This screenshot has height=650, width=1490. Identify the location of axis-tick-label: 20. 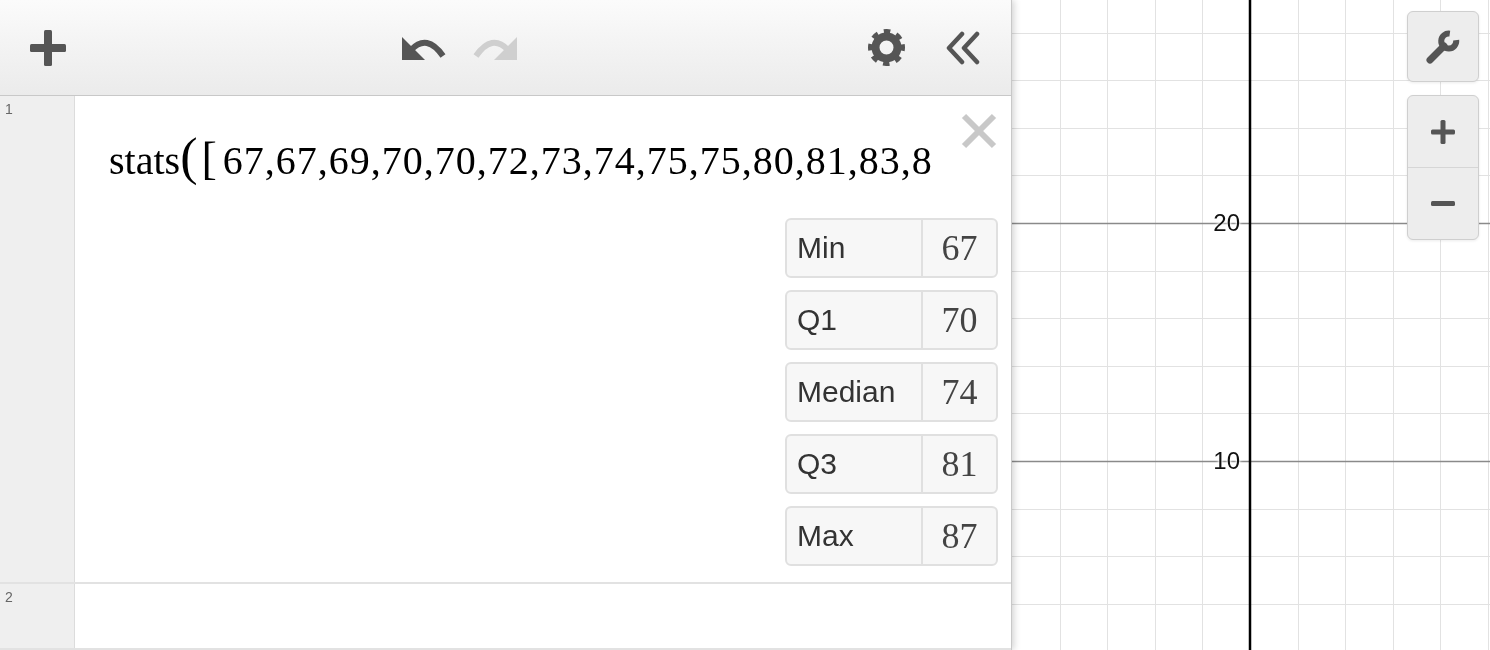
(1226, 223).